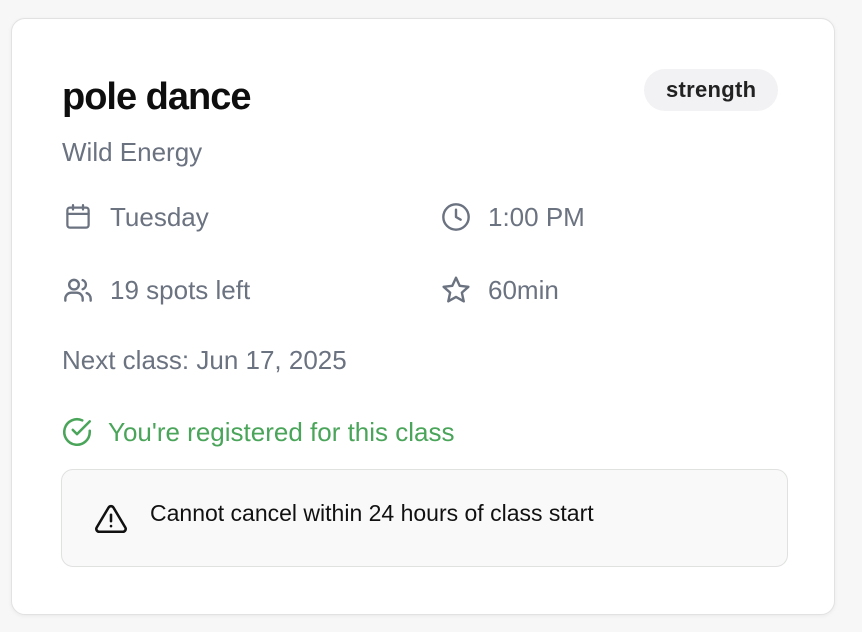 This screenshot has width=862, height=632. I want to click on clock-icon, so click(456, 217).